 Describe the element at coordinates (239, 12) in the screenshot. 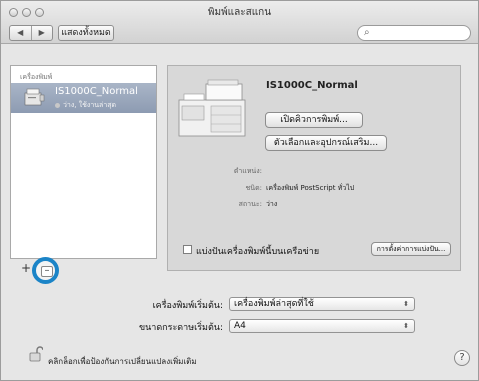

I see `window-title: พิมพ์และสแกน` at that location.